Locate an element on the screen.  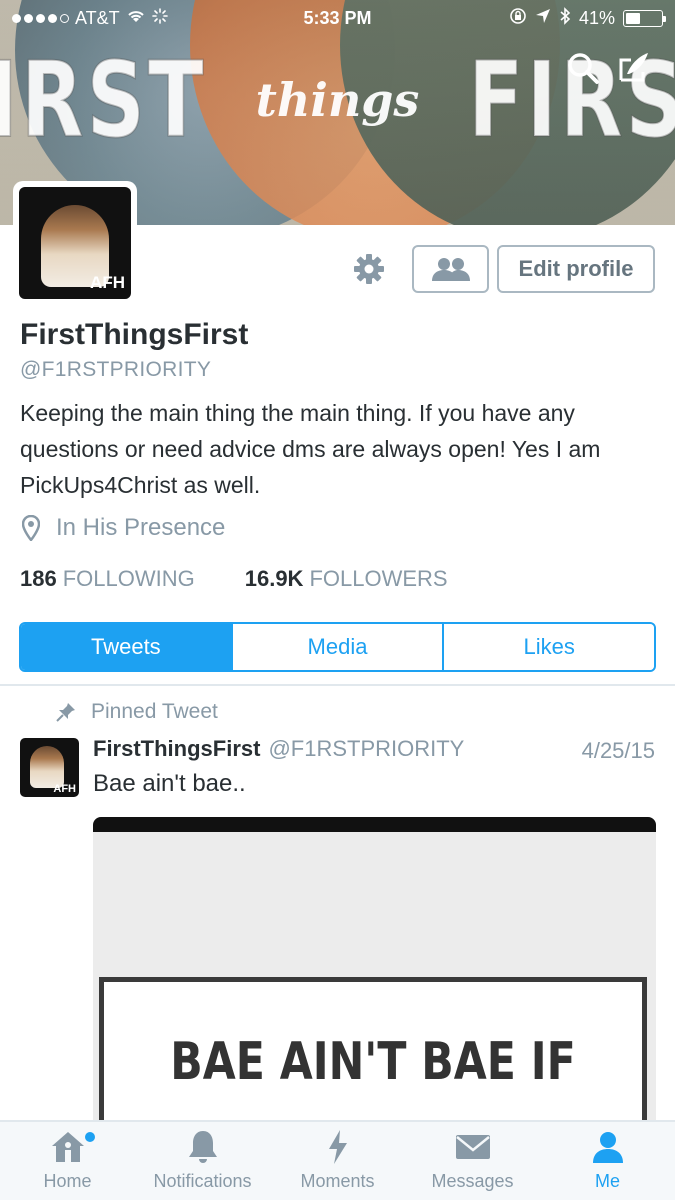
tab-media: Media is located at coordinates (338, 647).